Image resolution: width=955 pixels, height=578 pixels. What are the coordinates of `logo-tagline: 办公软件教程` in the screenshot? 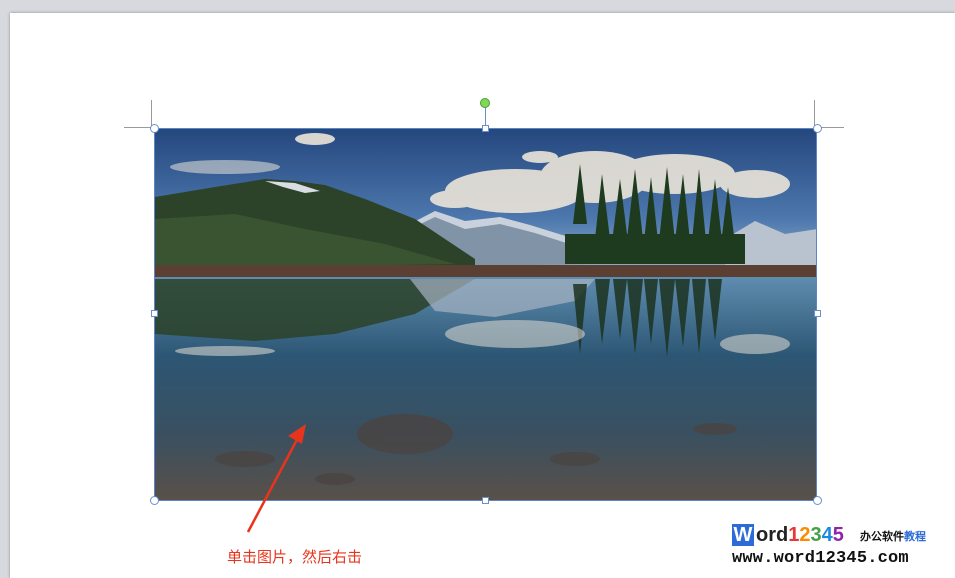 It's located at (893, 536).